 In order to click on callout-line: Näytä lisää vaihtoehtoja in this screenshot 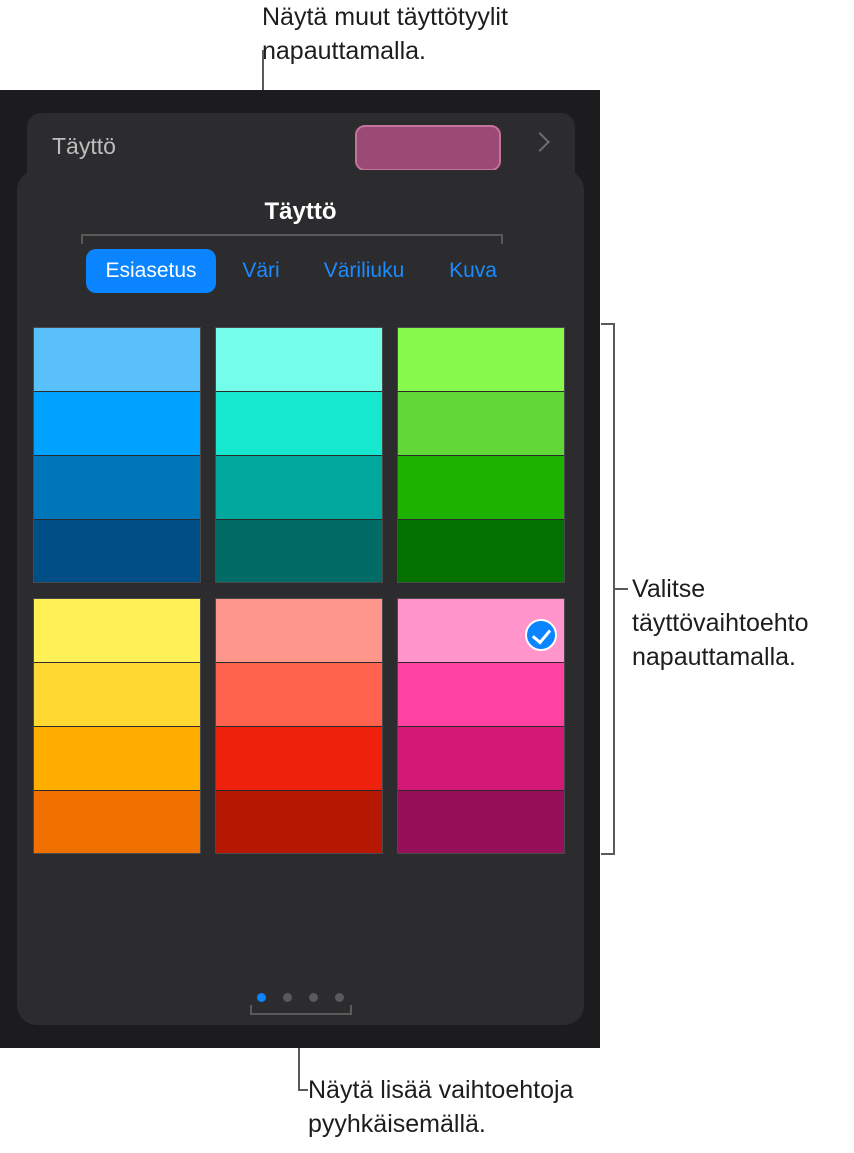, I will do `click(441, 1090)`.